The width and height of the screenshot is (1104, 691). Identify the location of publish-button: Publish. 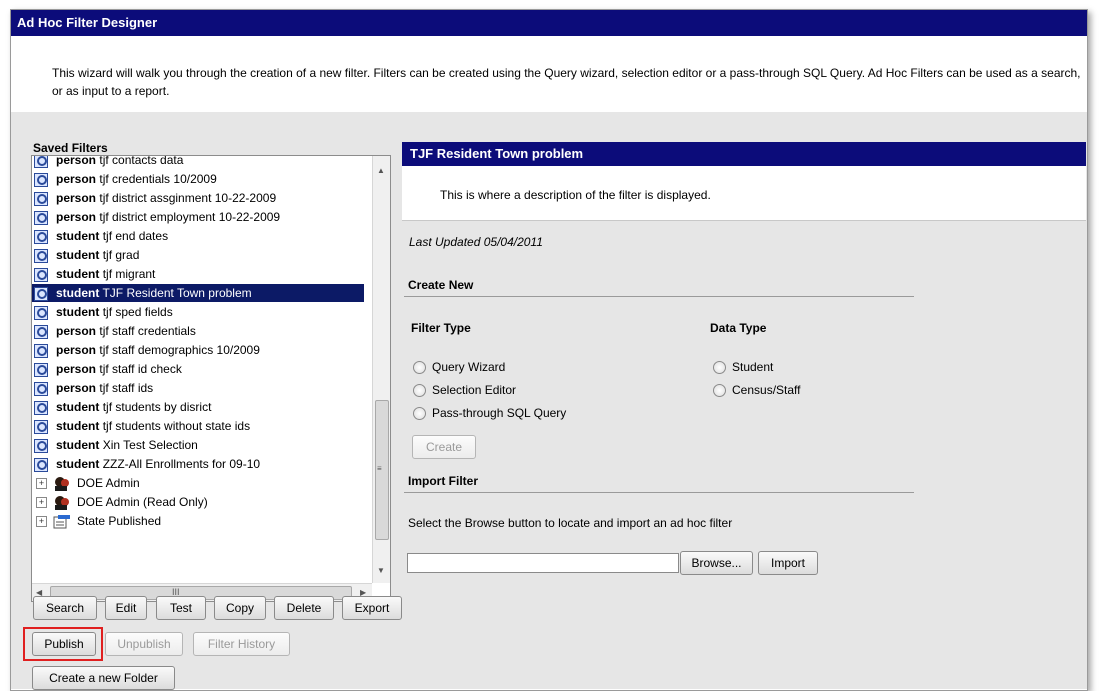
(64, 644).